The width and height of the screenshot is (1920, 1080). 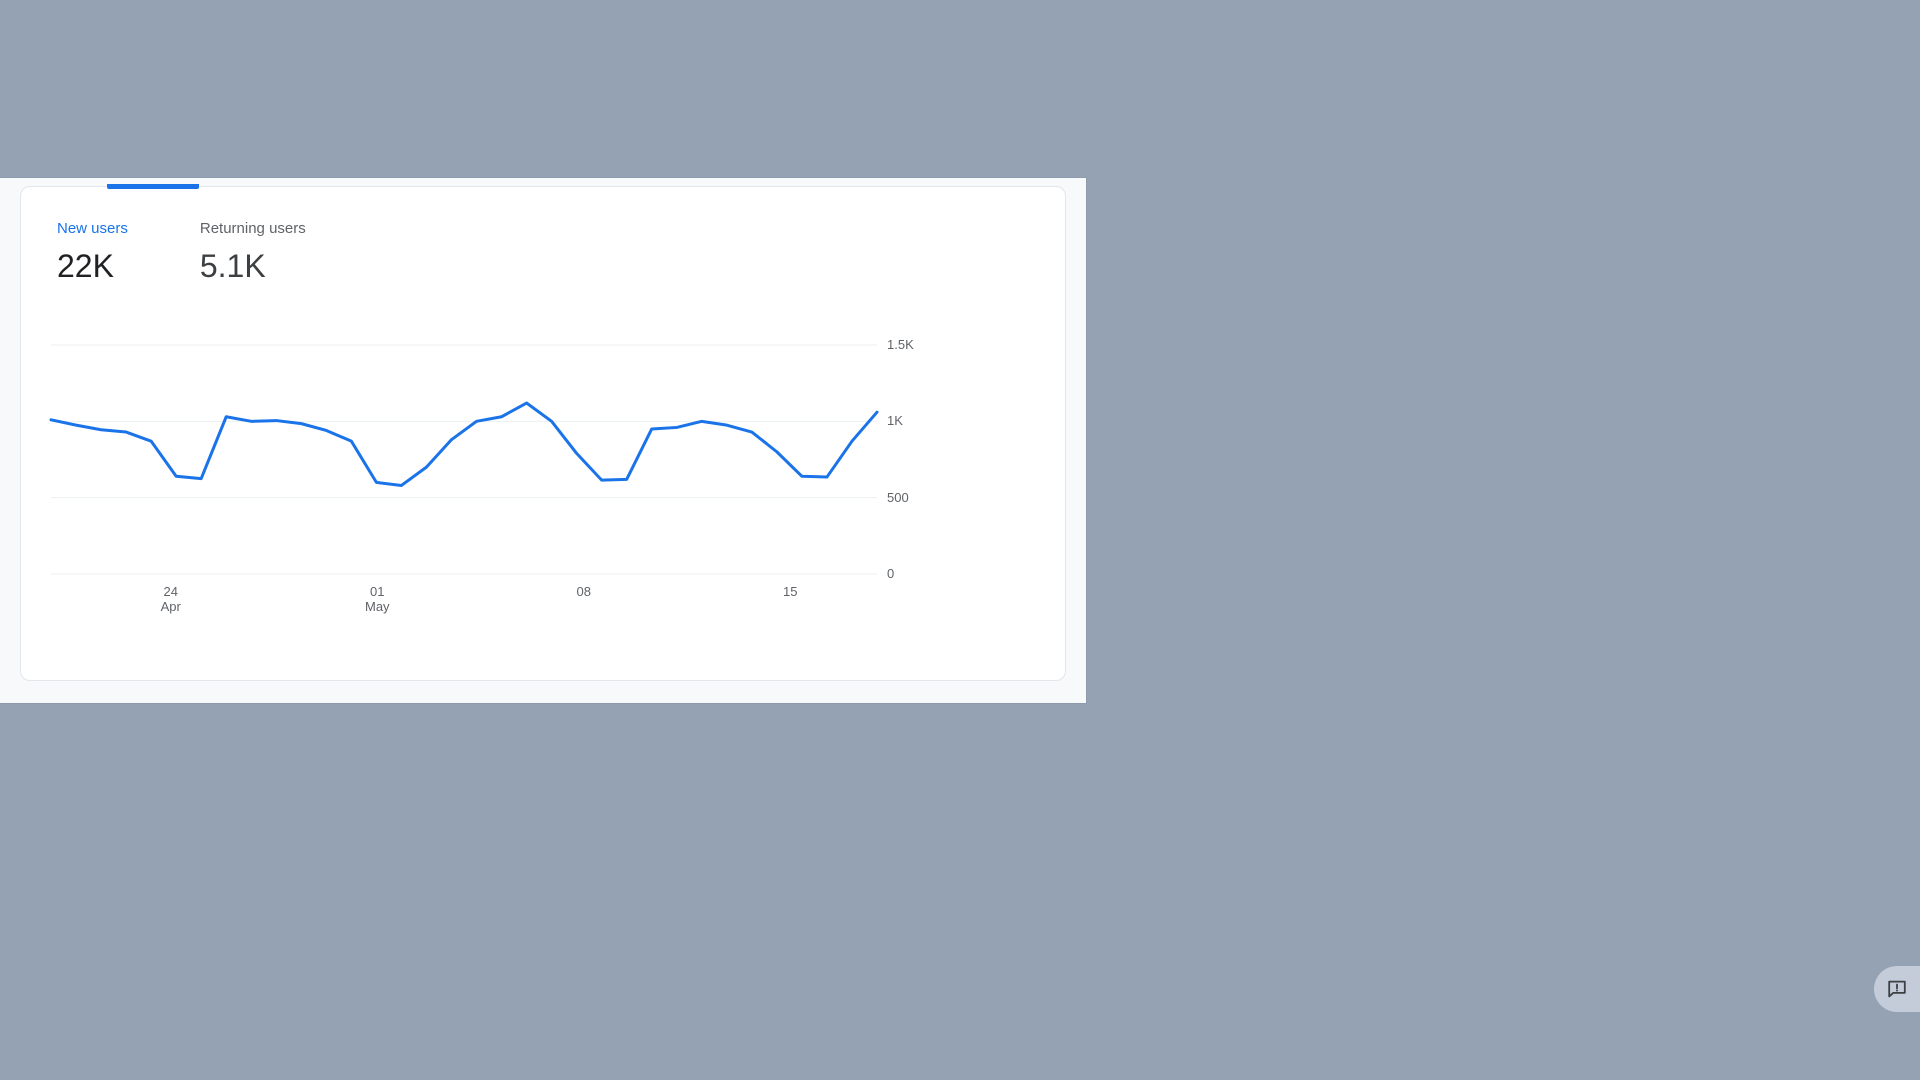 What do you see at coordinates (1395, 791) in the screenshot?
I see `card-title-user-engagement: User engagement` at bounding box center [1395, 791].